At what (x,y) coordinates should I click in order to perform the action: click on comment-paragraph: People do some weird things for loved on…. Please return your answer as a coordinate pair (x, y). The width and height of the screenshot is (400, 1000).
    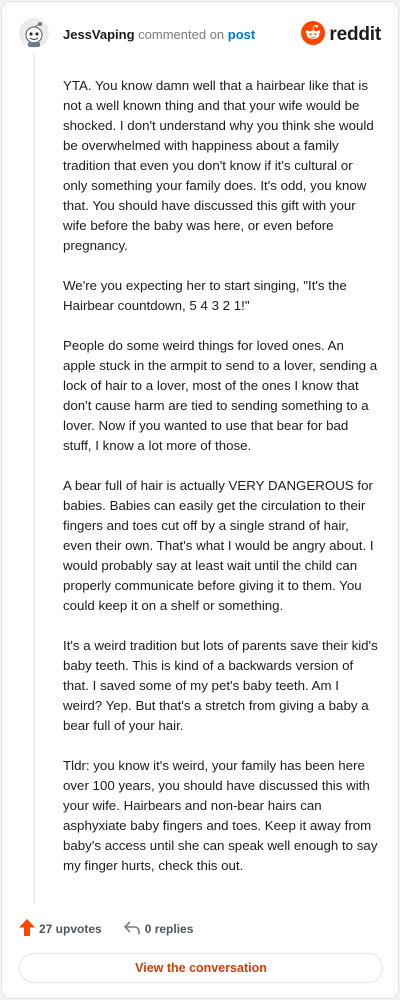
    Looking at the image, I should click on (220, 395).